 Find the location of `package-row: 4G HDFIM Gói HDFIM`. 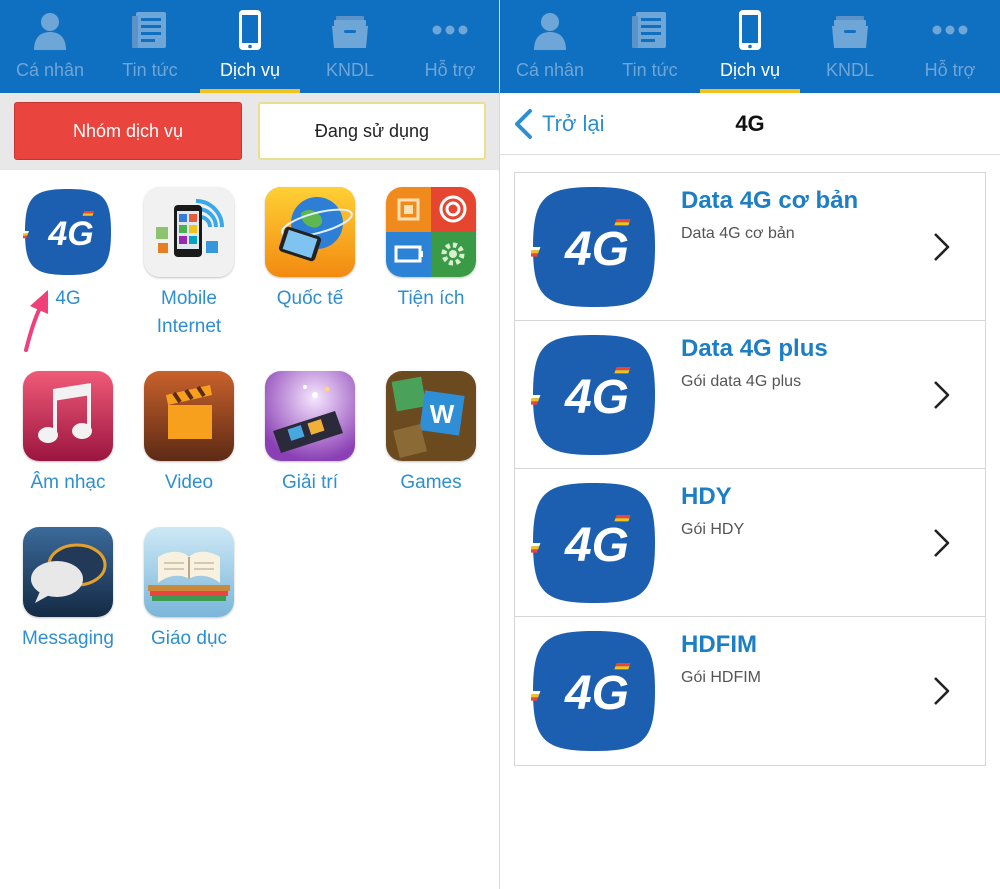

package-row: 4G HDFIM Gói HDFIM is located at coordinates (750, 691).